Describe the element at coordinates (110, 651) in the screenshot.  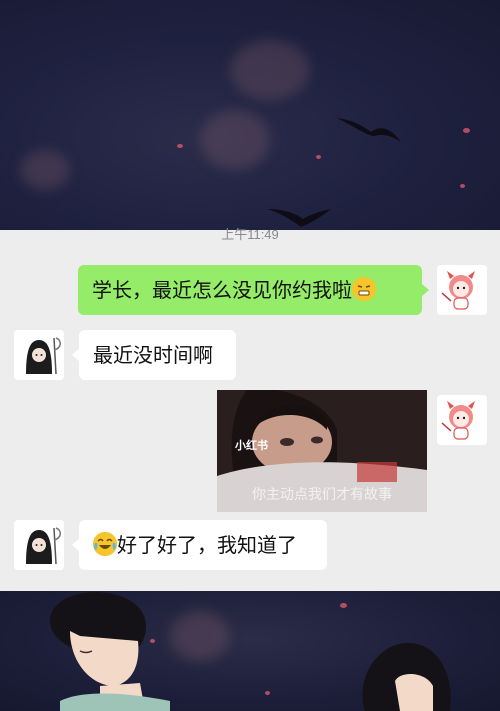
I see `boy-illustration` at that location.